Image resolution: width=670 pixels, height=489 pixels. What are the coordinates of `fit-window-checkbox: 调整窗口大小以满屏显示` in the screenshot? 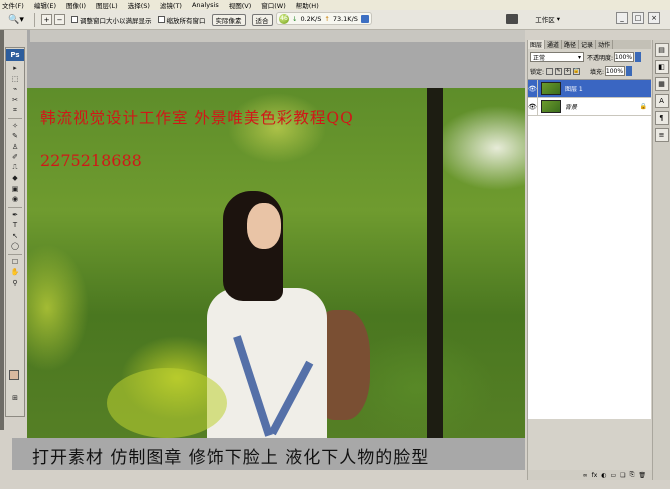 It's located at (111, 20).